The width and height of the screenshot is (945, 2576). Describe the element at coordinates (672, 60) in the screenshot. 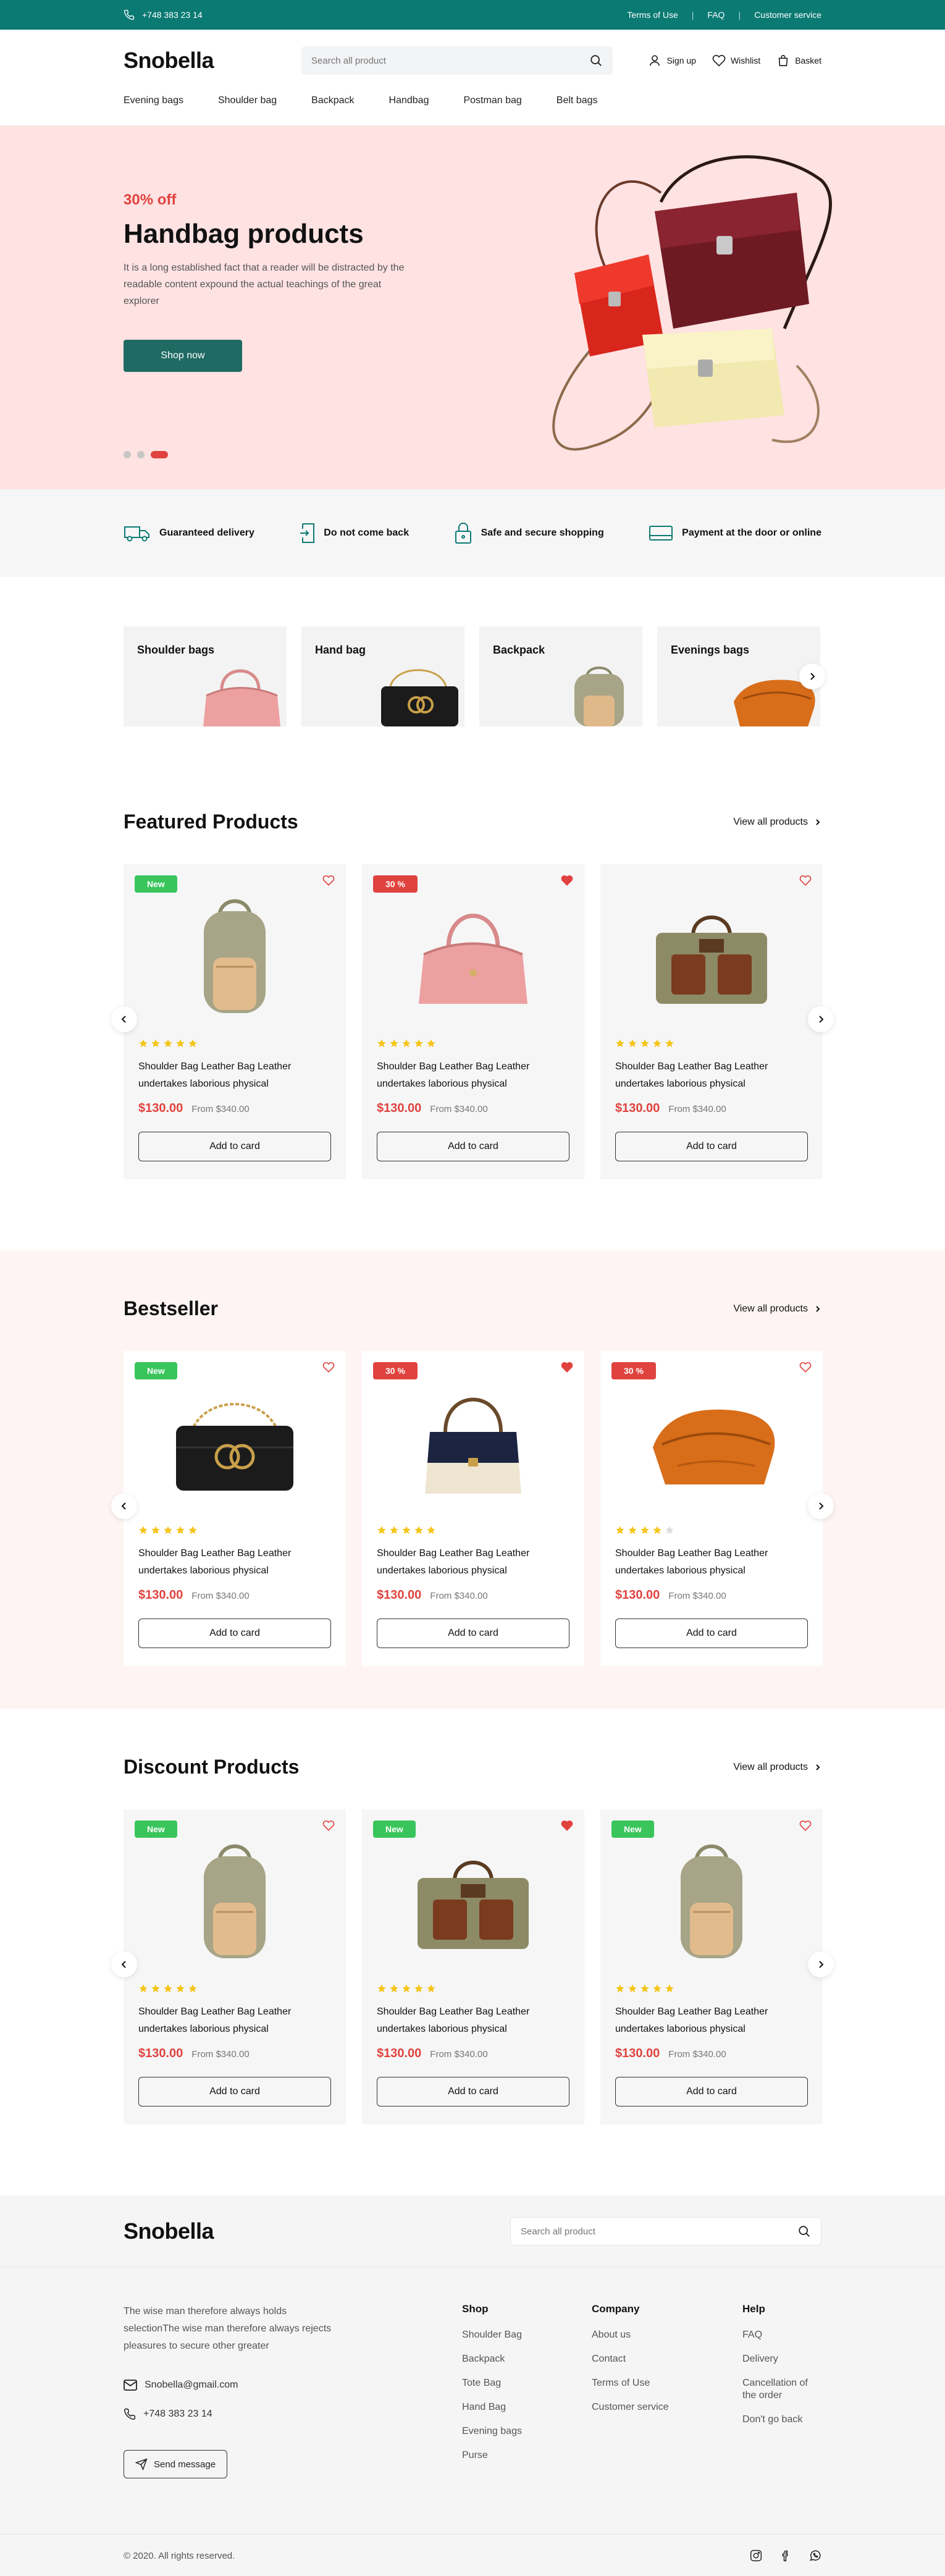

I see `sign-up-button: Sign up` at that location.